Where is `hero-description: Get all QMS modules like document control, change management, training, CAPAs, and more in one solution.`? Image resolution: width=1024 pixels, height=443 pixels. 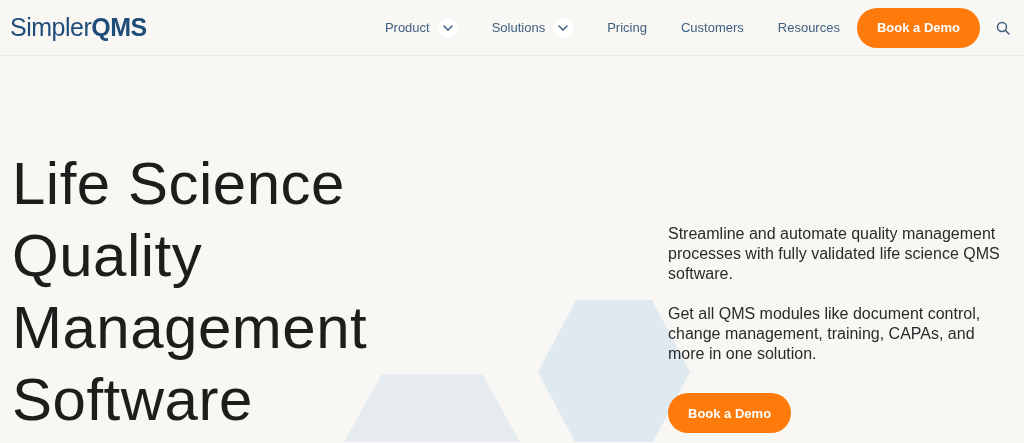 hero-description: Get all QMS modules like document control, change management, training, CAPAs, and more in one solution. is located at coordinates (825, 334).